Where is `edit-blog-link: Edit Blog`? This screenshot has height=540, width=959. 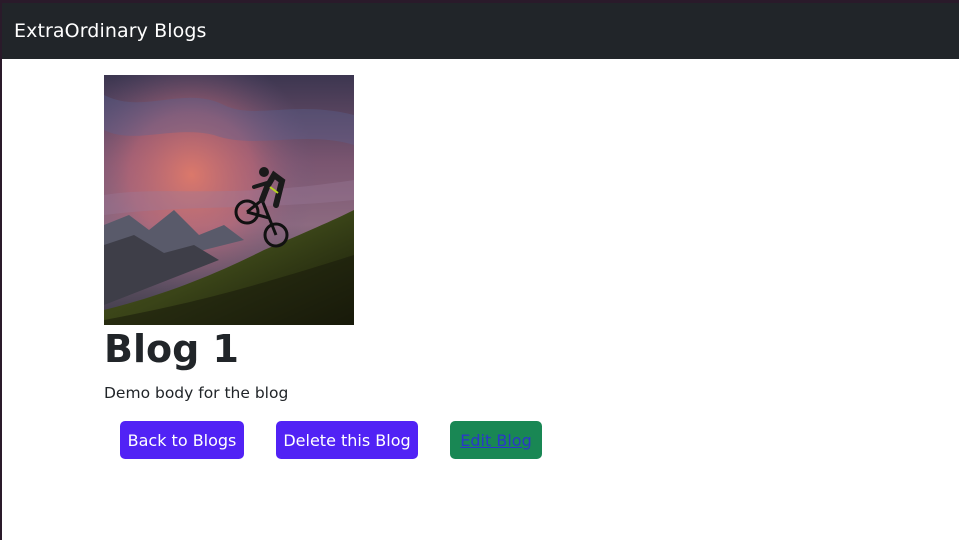
edit-blog-link: Edit Blog is located at coordinates (495, 440).